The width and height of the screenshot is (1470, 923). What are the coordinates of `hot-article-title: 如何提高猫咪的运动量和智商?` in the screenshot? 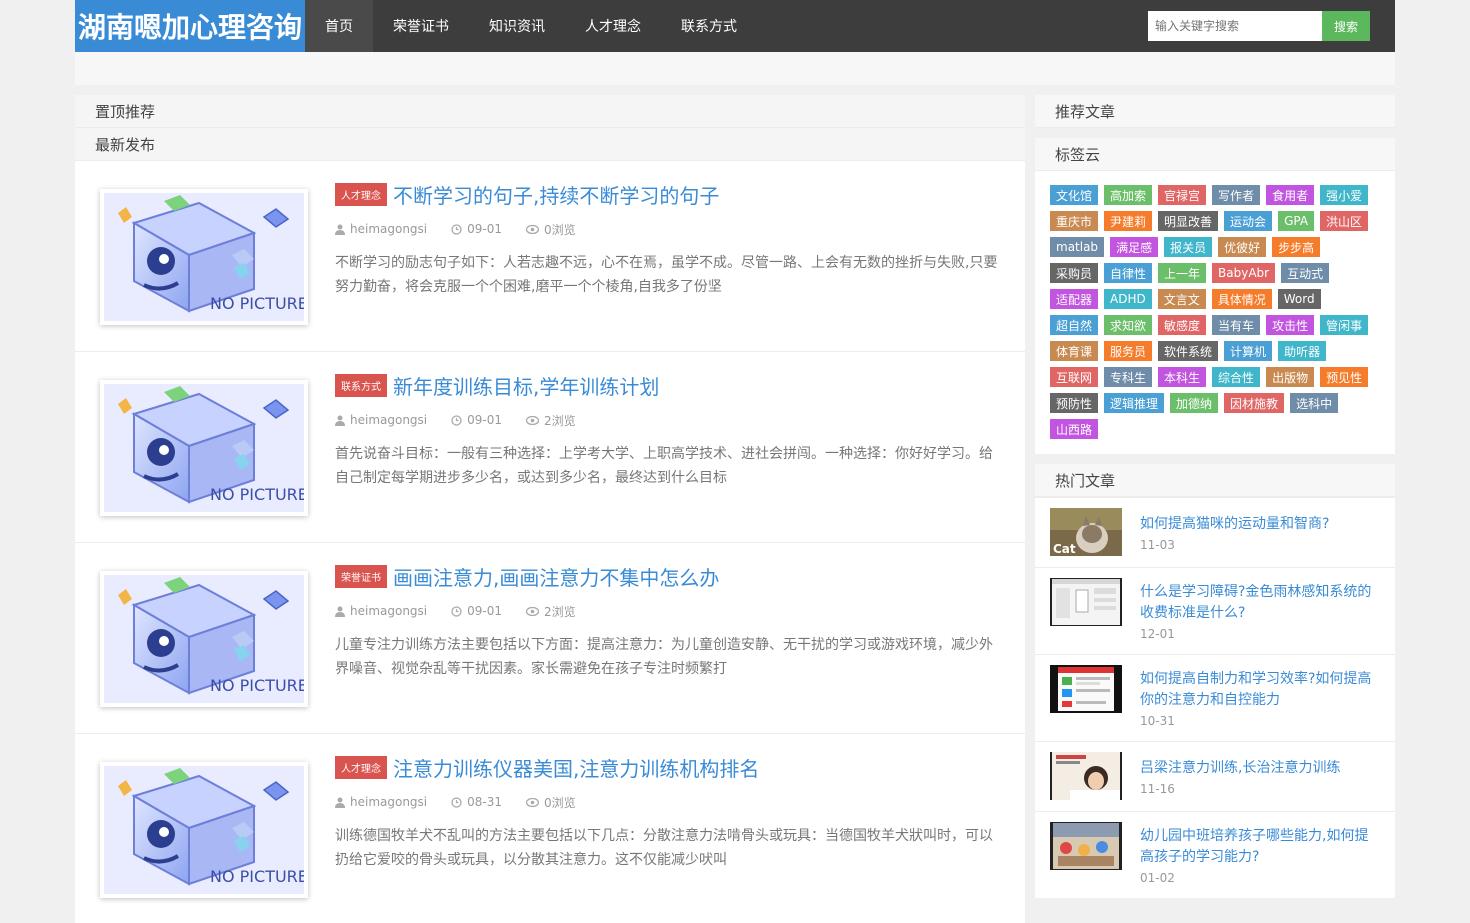 It's located at (1234, 524).